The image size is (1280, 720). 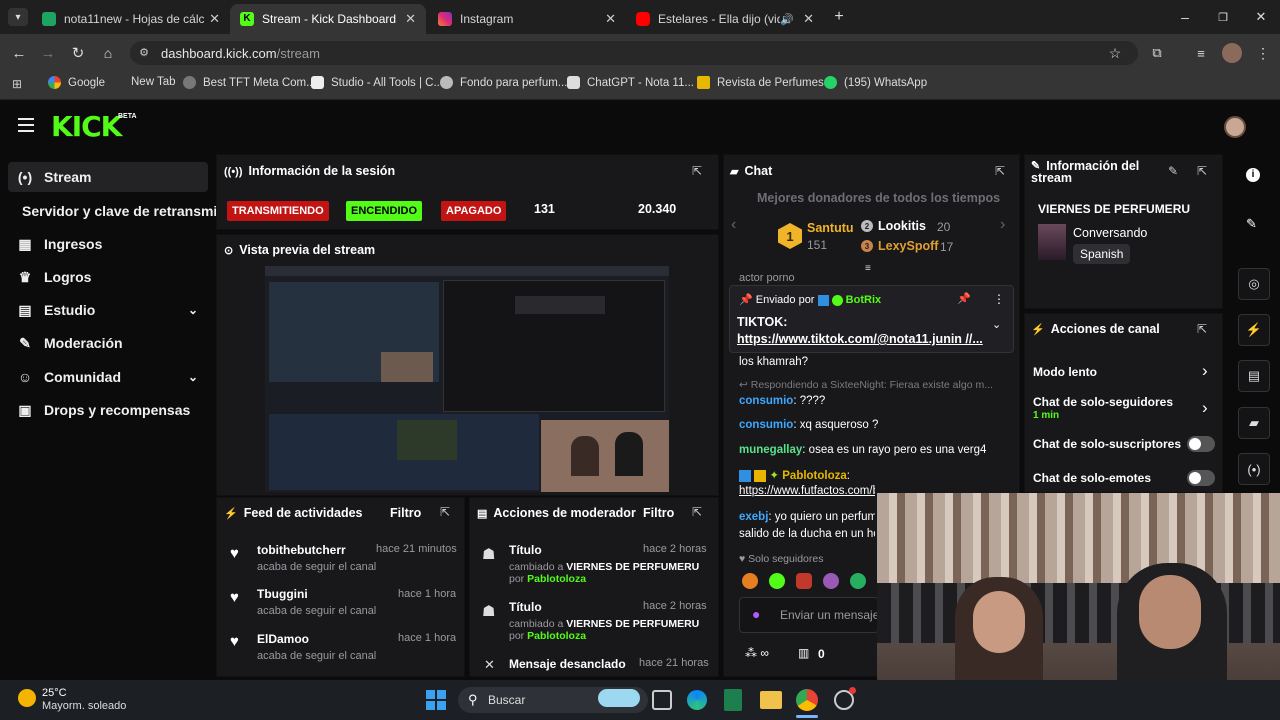 What do you see at coordinates (1254, 423) in the screenshot?
I see `chat-bubble-icon: ▰` at bounding box center [1254, 423].